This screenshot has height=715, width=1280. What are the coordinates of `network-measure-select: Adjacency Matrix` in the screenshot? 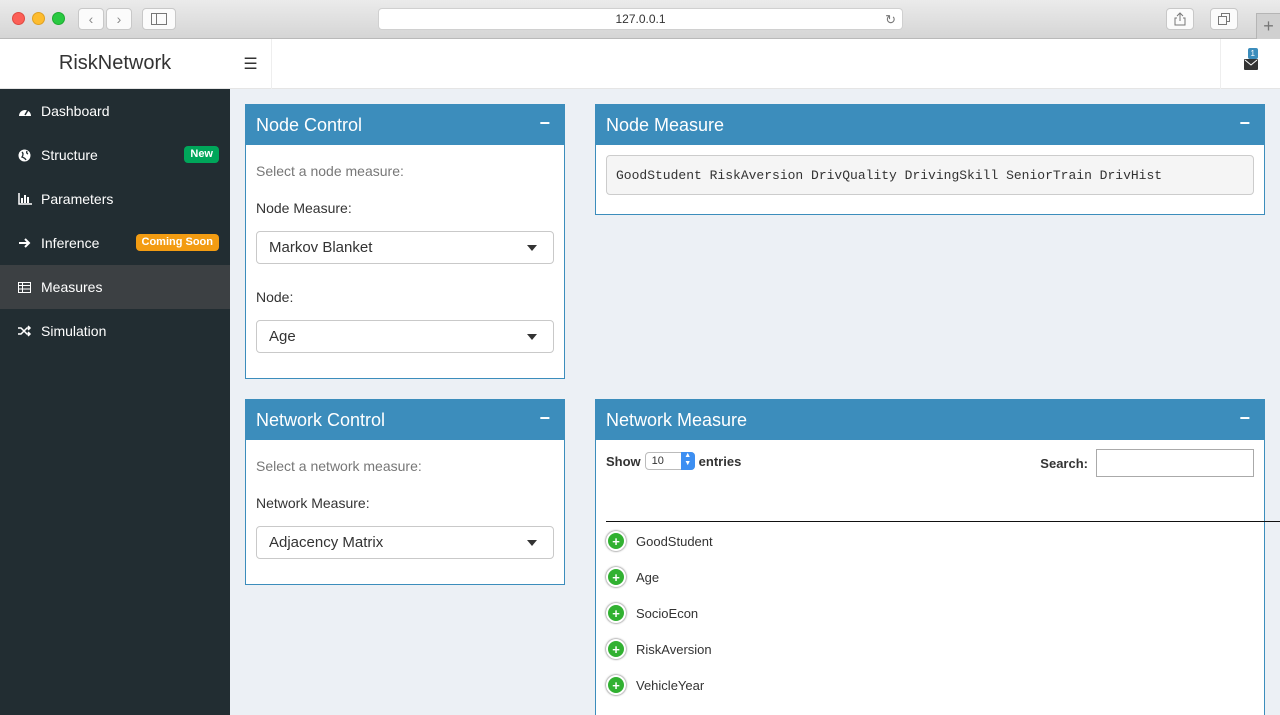 It's located at (405, 542).